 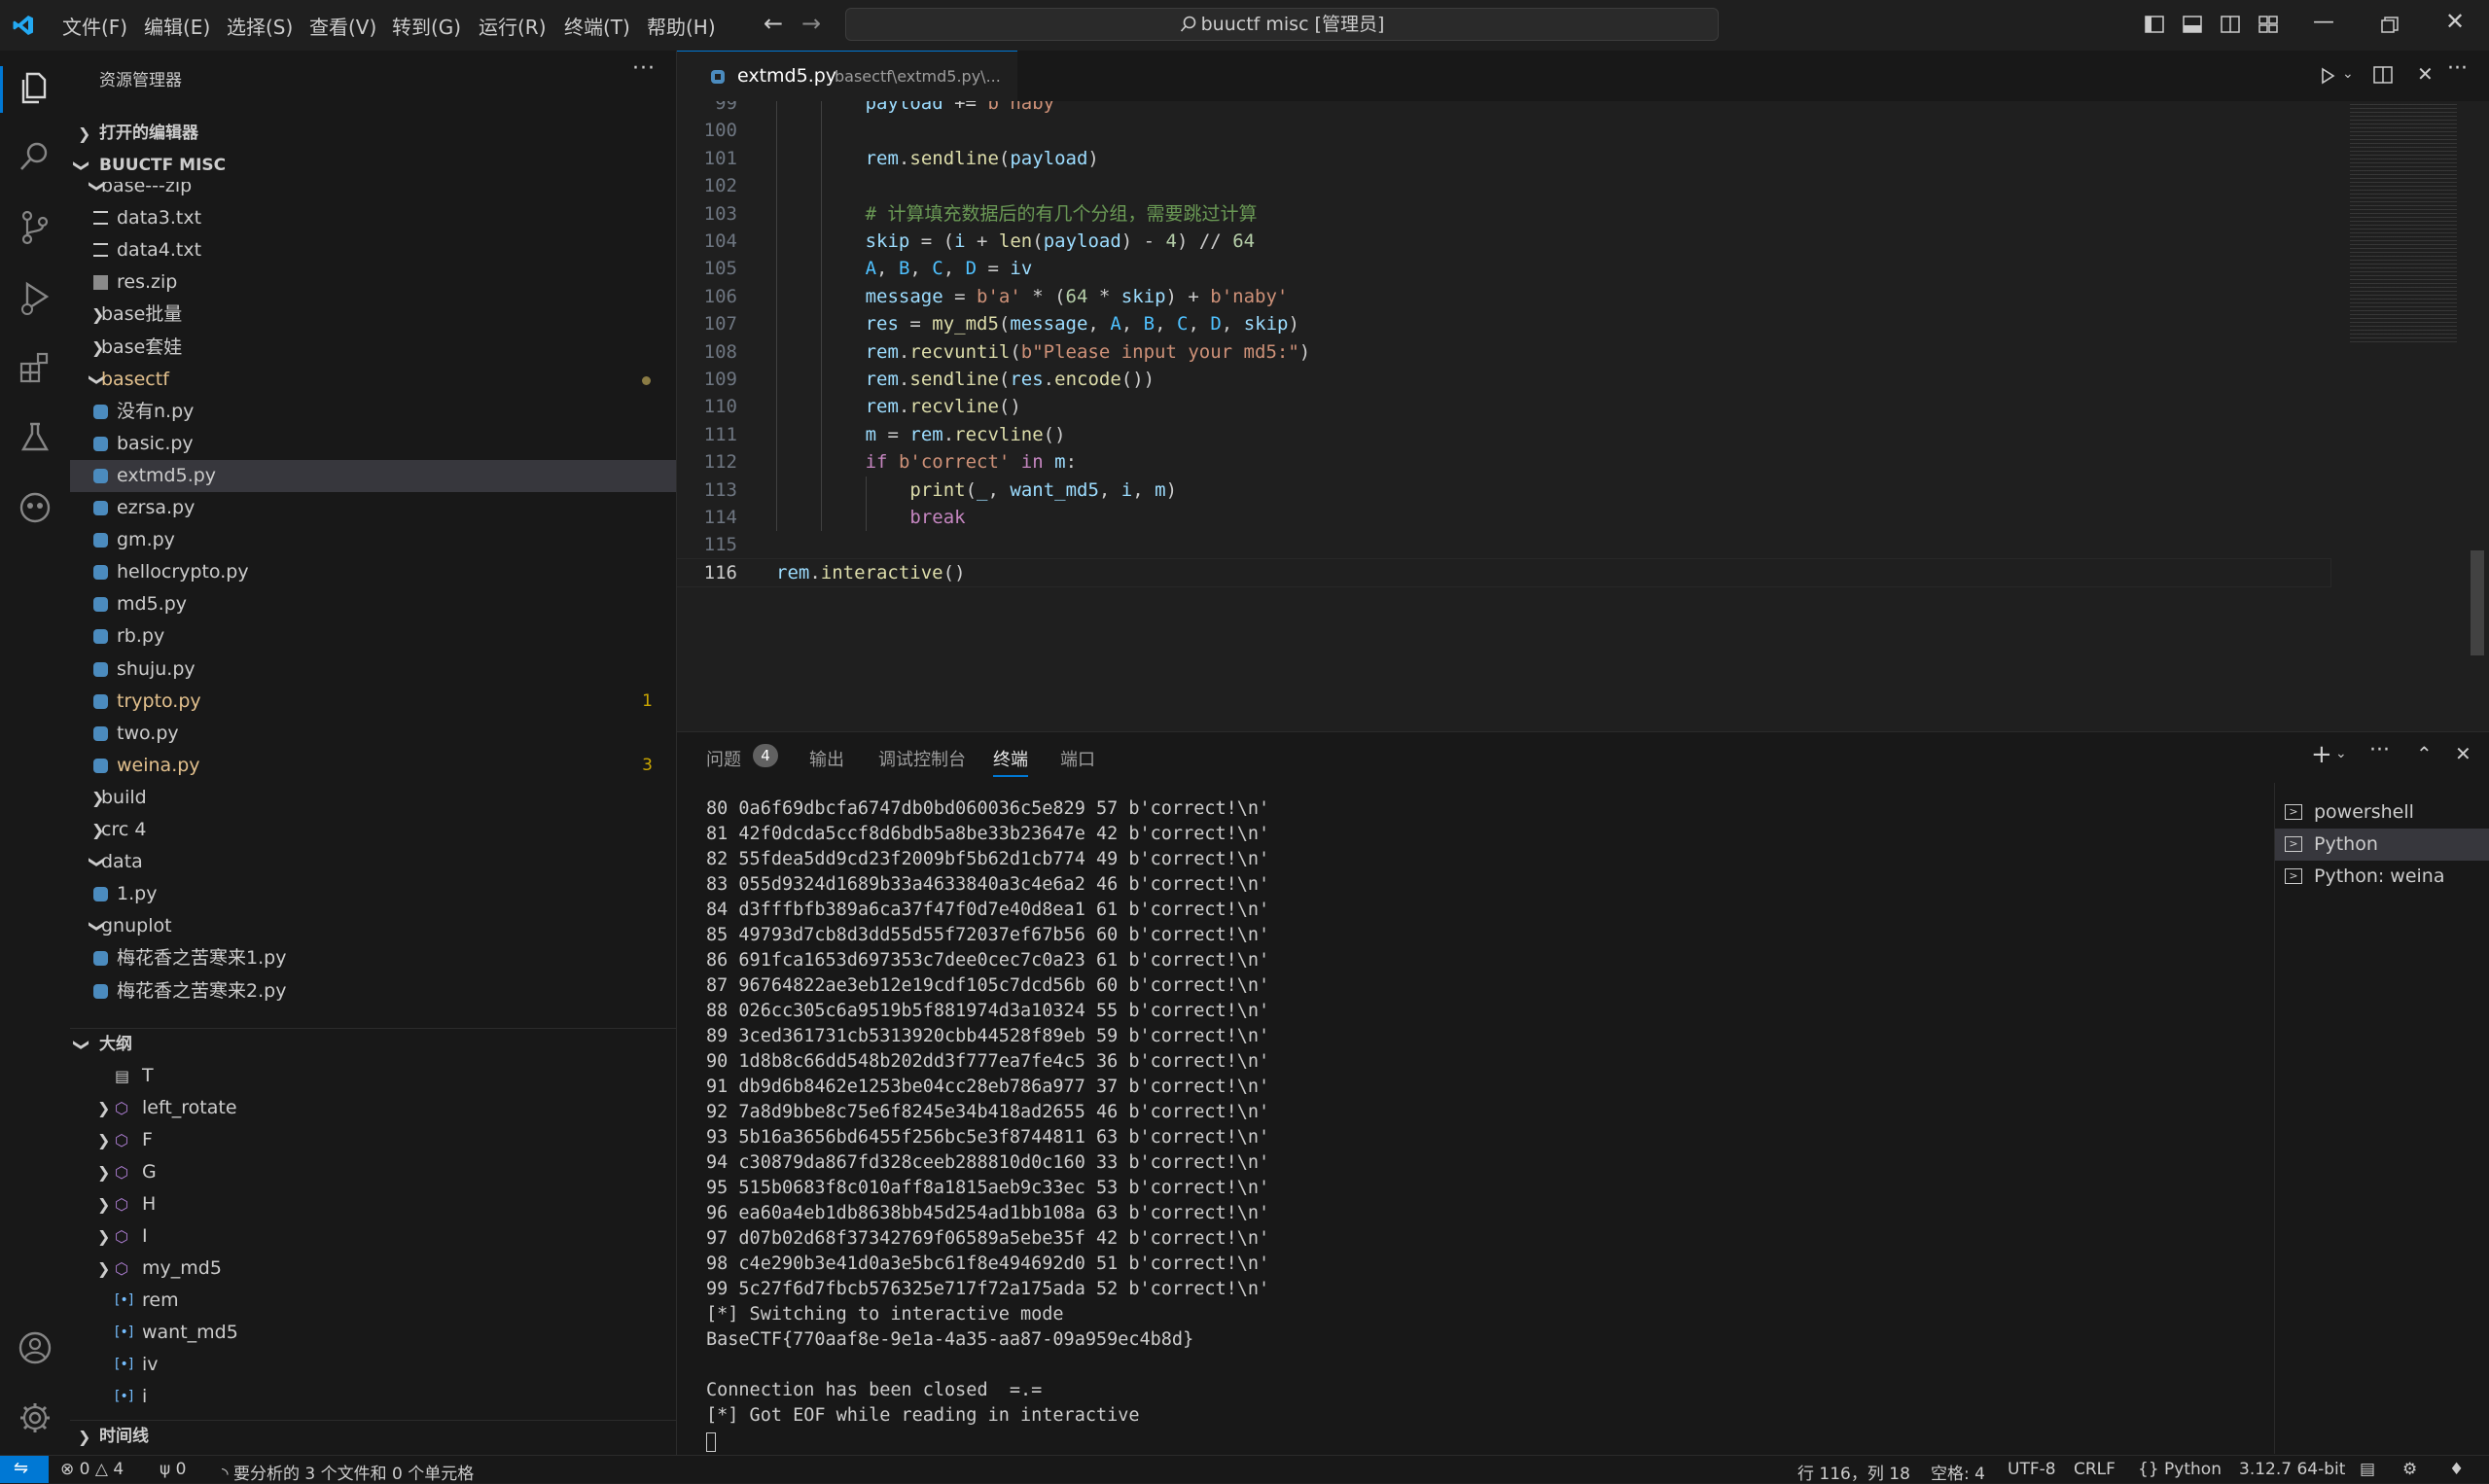 What do you see at coordinates (373, 1140) in the screenshot?
I see `outline-item: ❯ ⬡ F` at bounding box center [373, 1140].